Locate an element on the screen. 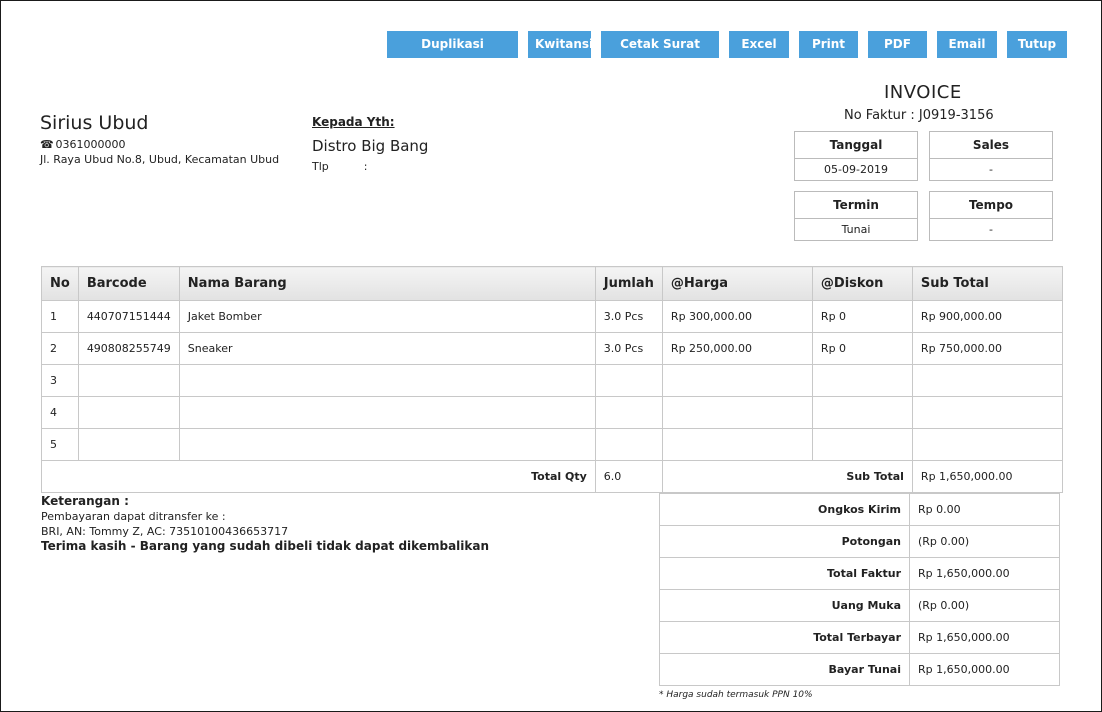 The image size is (1102, 712). term-label: Termin is located at coordinates (856, 205).